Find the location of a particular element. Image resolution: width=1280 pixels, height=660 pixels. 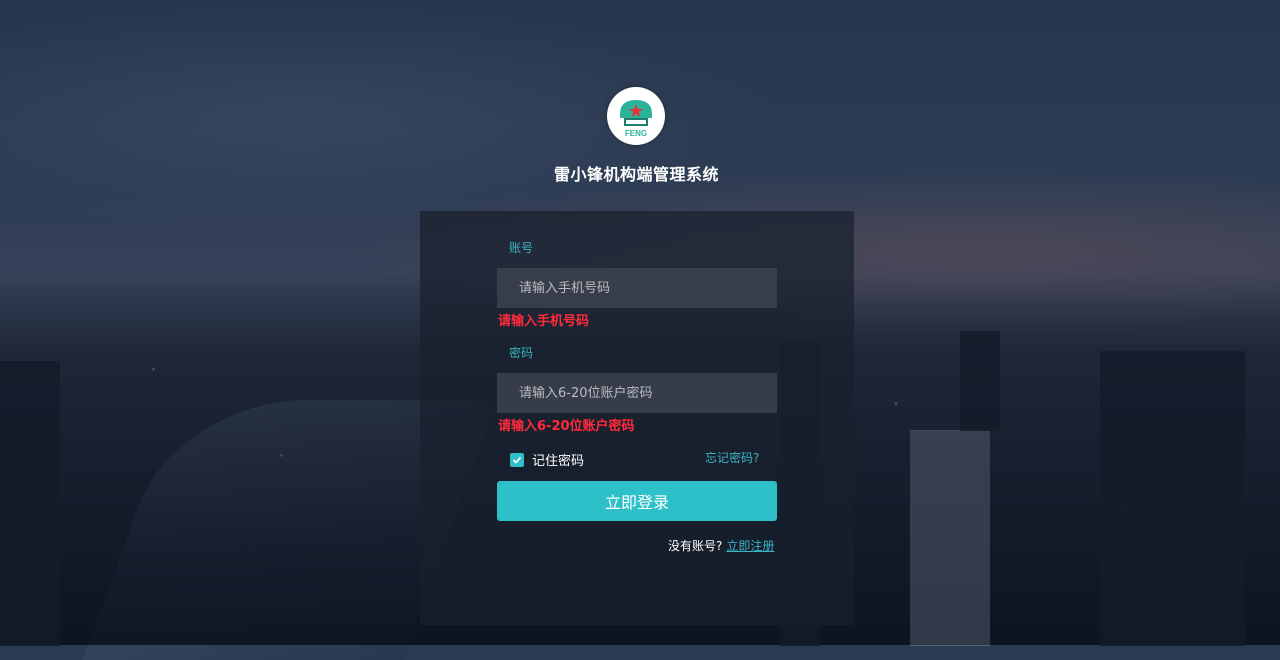

register-row: 没有账号? 立即注册 is located at coordinates (721, 545).